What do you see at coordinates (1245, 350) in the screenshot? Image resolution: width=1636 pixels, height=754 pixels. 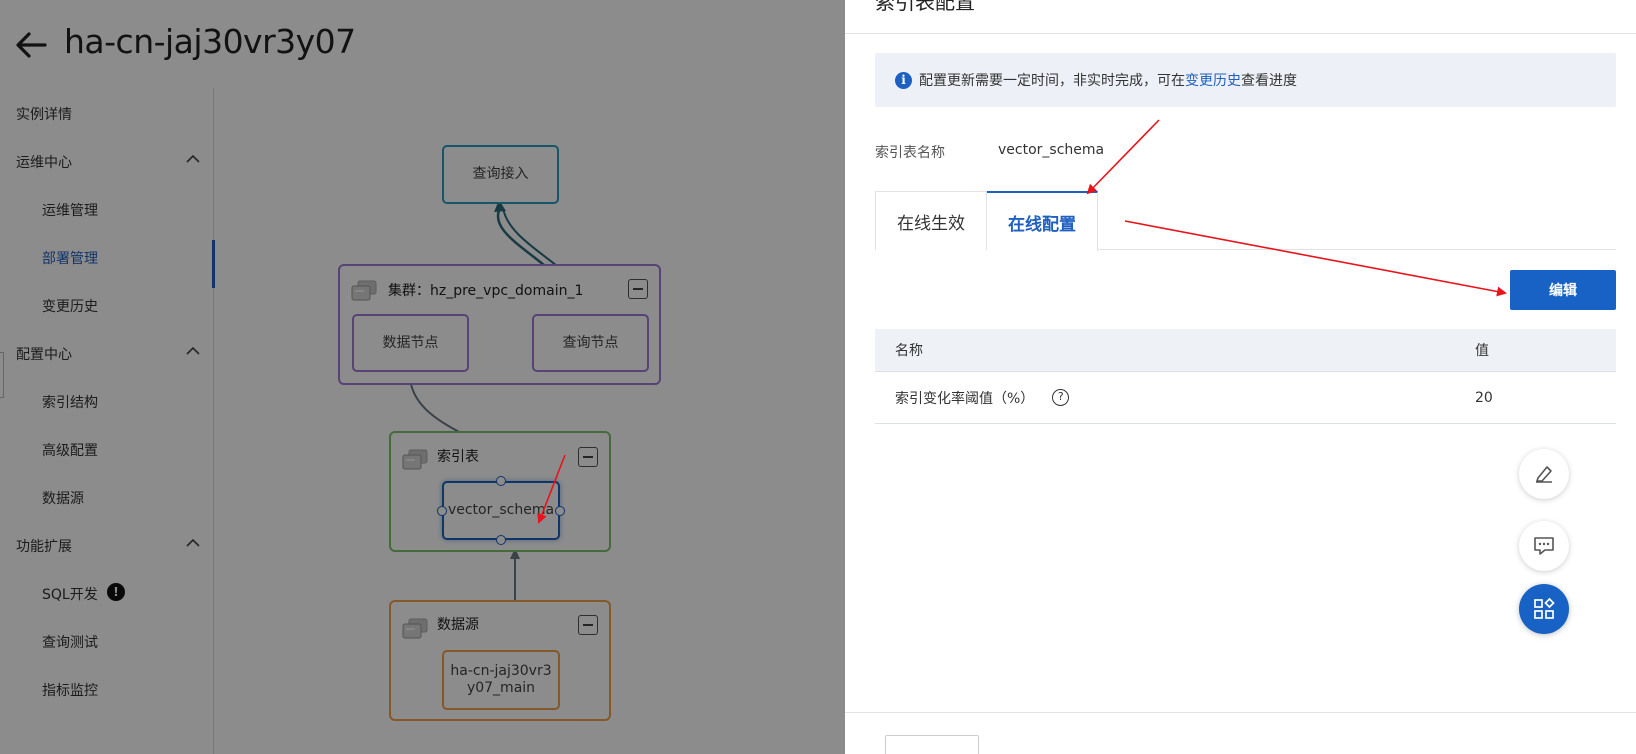 I see `table-header: 名称 值` at bounding box center [1245, 350].